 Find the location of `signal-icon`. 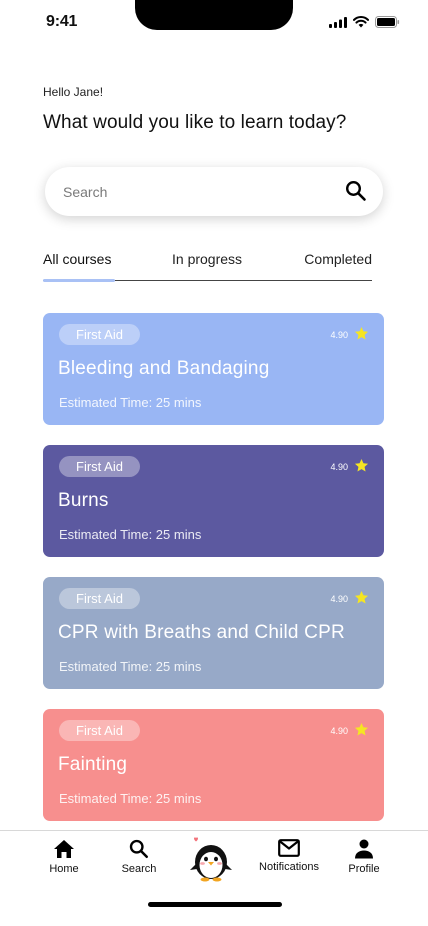

signal-icon is located at coordinates (338, 22).